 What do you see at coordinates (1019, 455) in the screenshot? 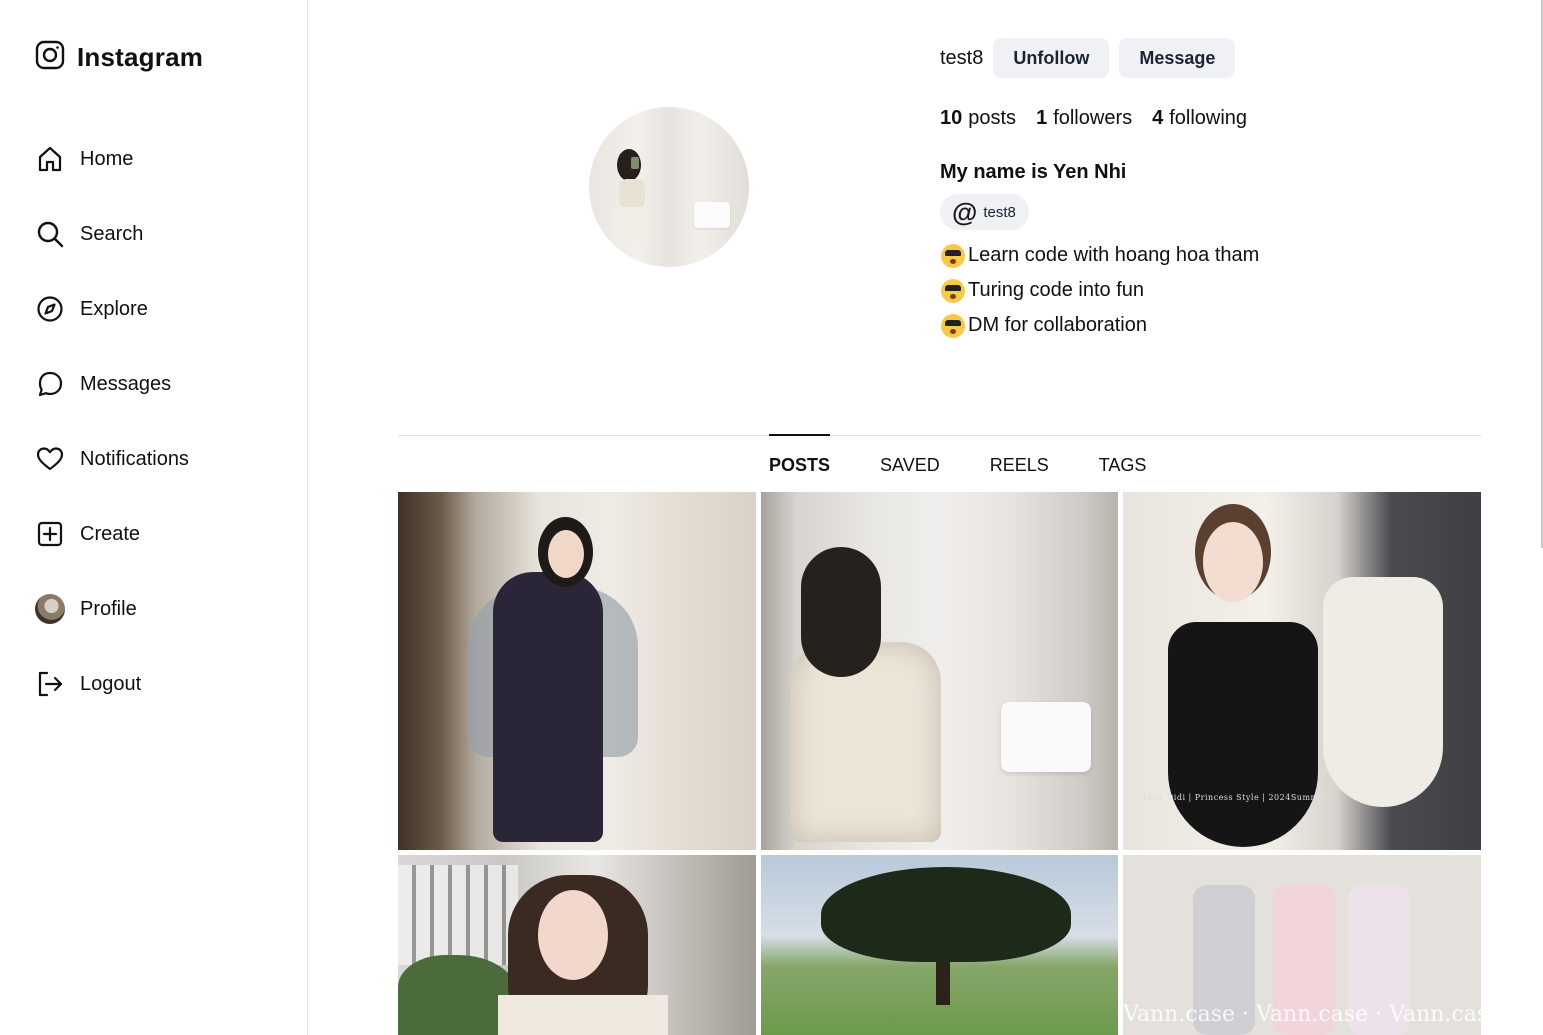
I see `tab-reels: REELS` at bounding box center [1019, 455].